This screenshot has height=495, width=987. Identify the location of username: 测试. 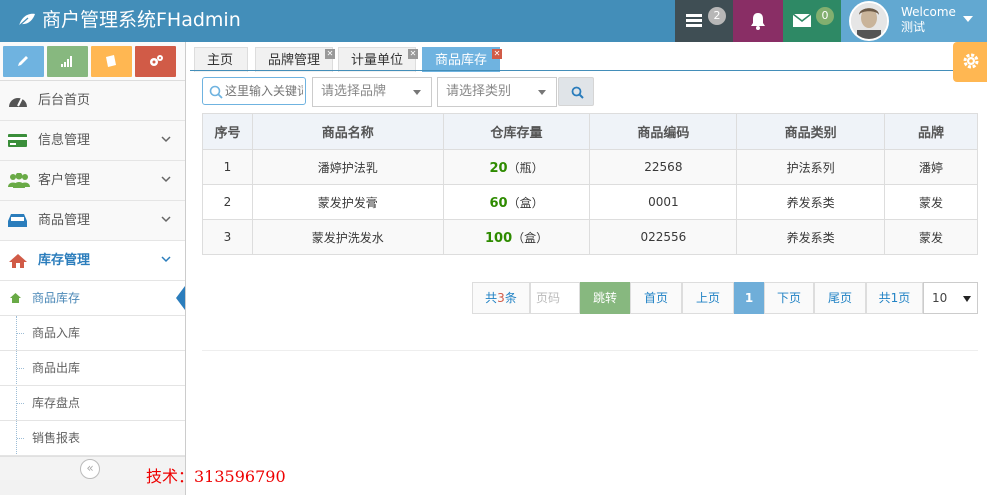
(913, 27).